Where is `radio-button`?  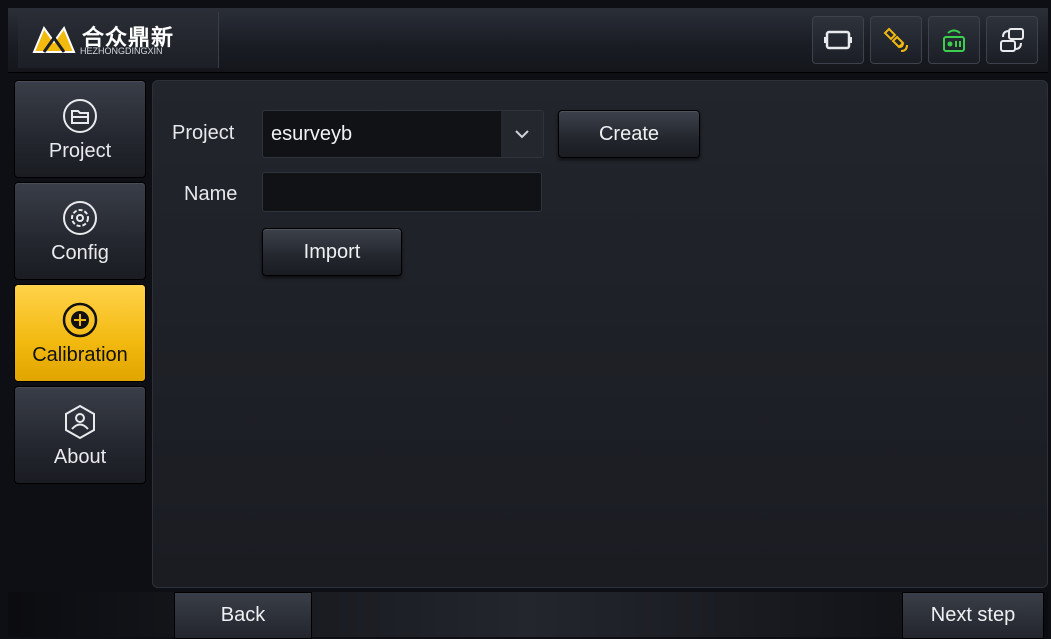
radio-button is located at coordinates (954, 40).